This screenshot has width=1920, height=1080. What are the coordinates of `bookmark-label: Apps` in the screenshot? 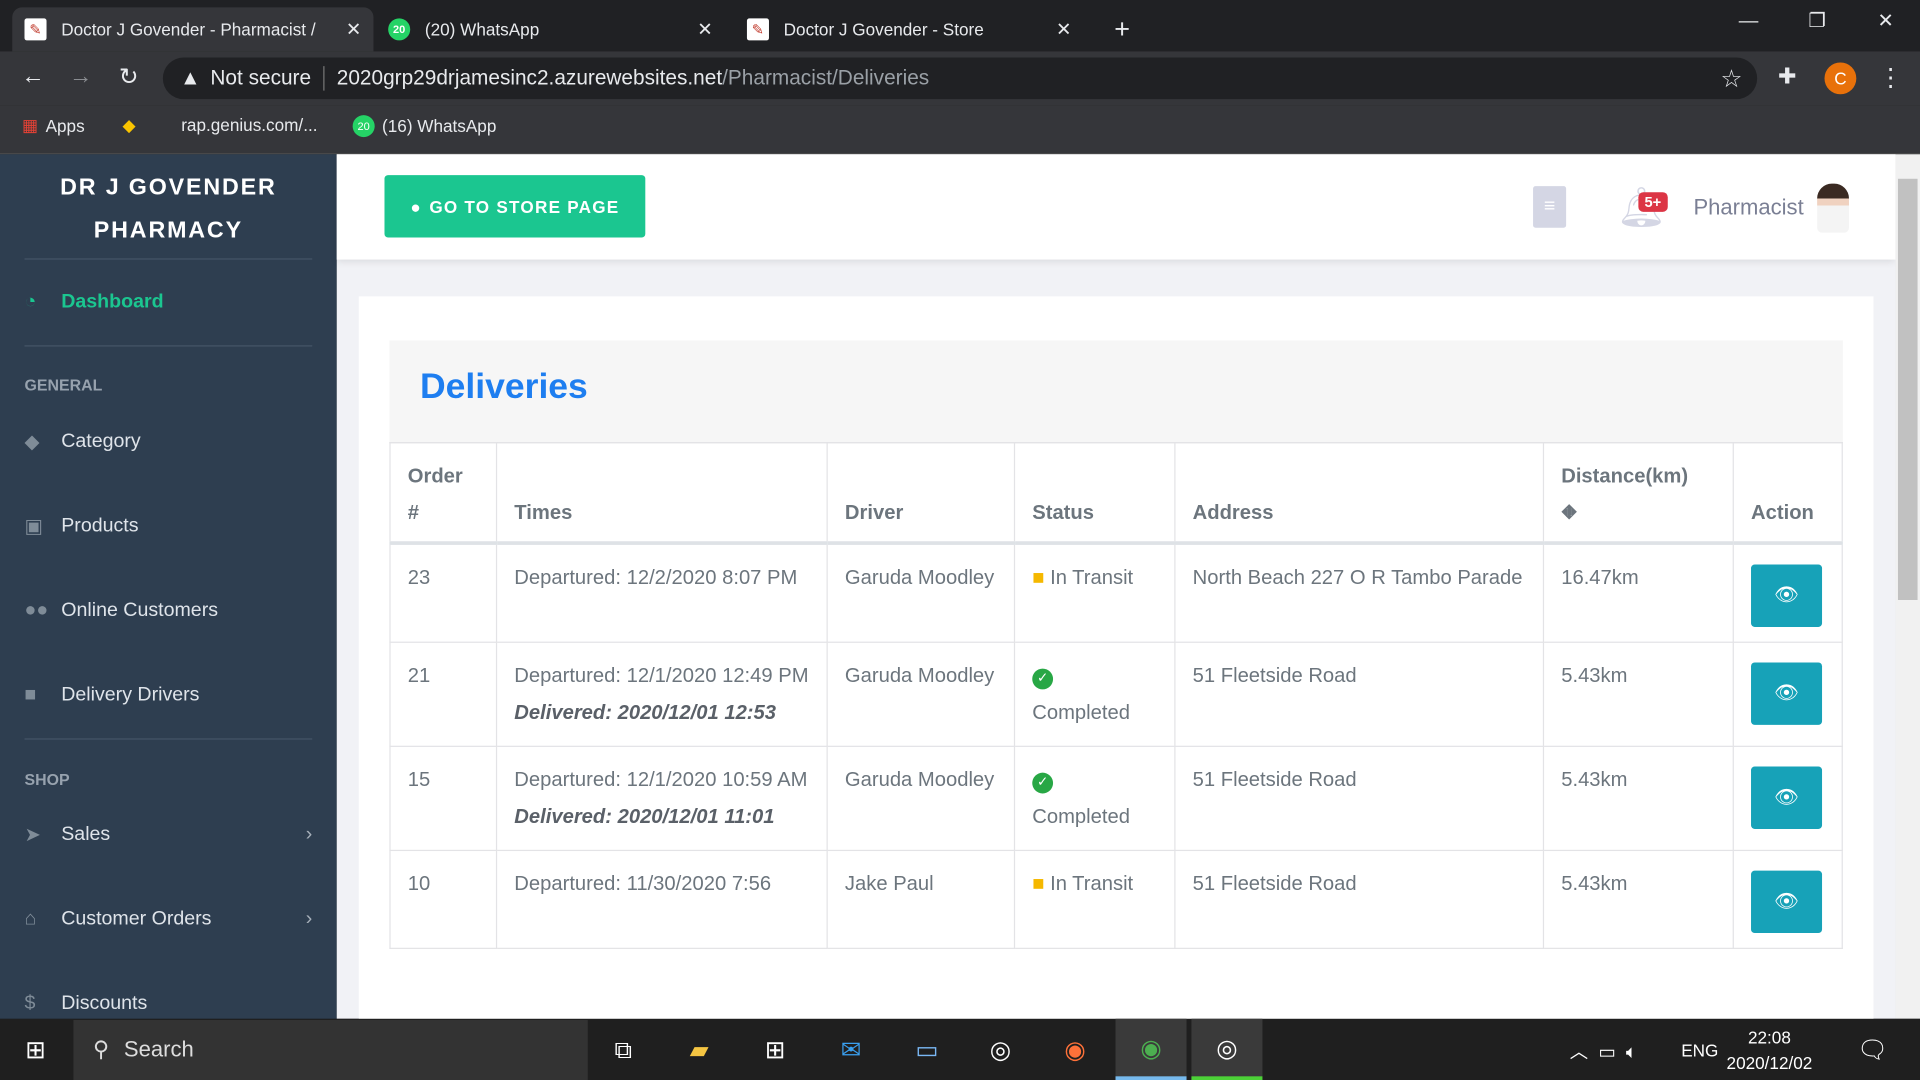 It's located at (65, 125).